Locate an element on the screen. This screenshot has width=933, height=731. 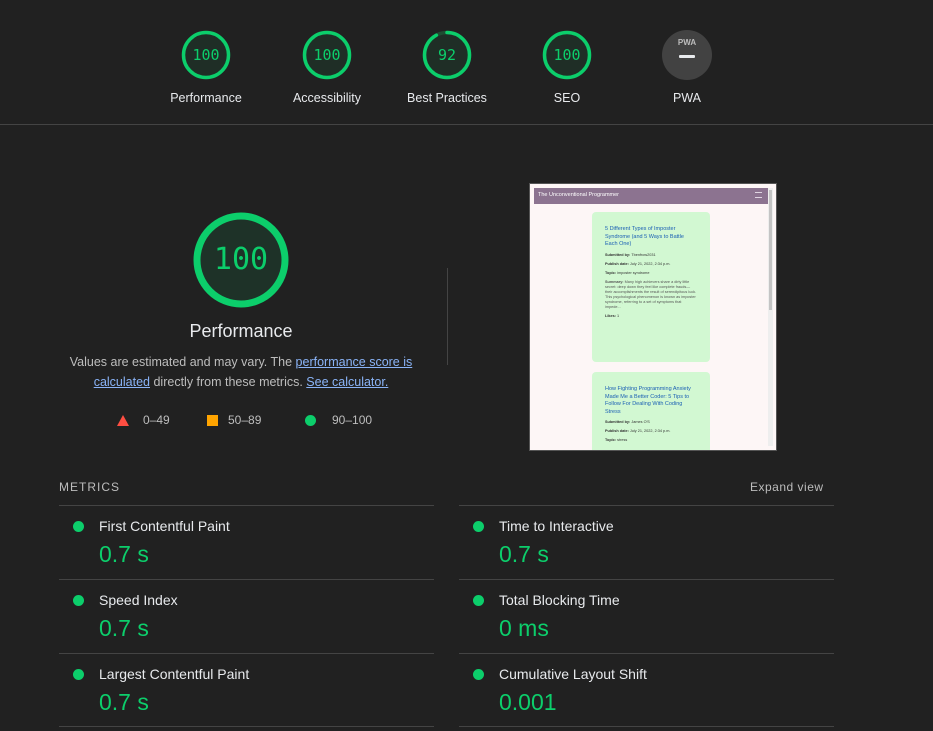
gauge-best-practices-label: Best Practices is located at coordinates (447, 98).